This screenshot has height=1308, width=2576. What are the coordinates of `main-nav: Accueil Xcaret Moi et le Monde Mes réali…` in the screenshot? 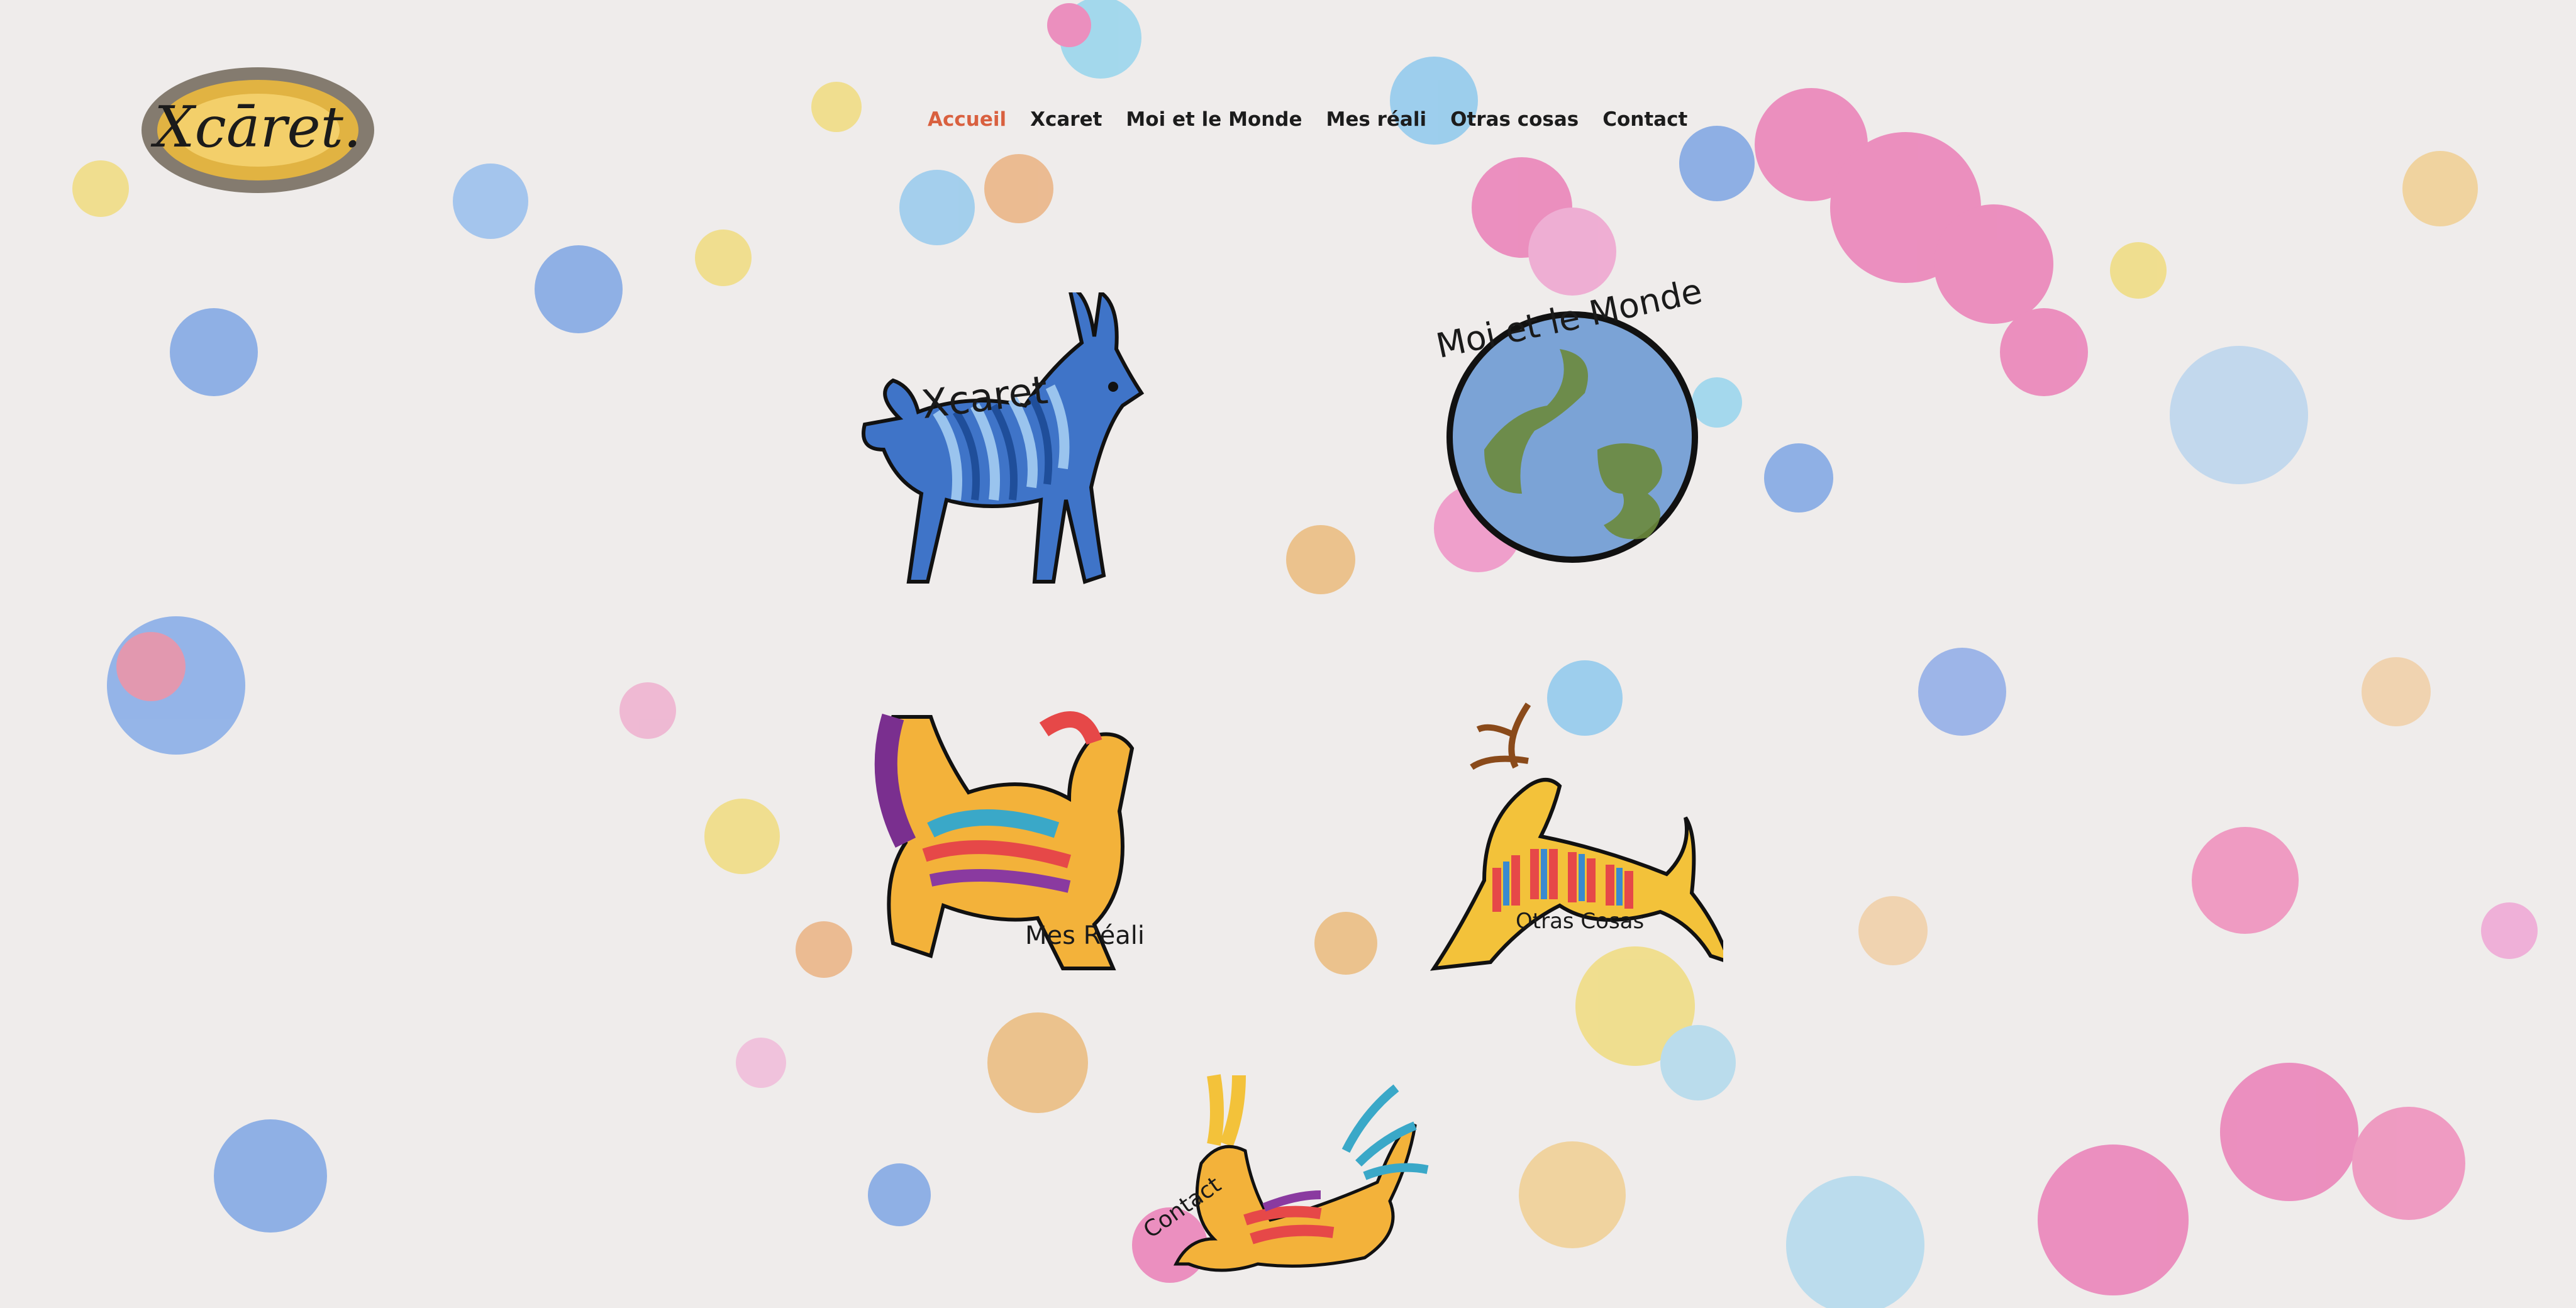 It's located at (1307, 119).